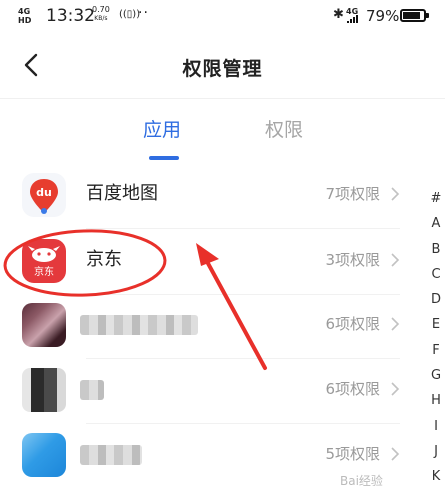  Describe the element at coordinates (70, 16) in the screenshot. I see `status-time: 13:32` at that location.